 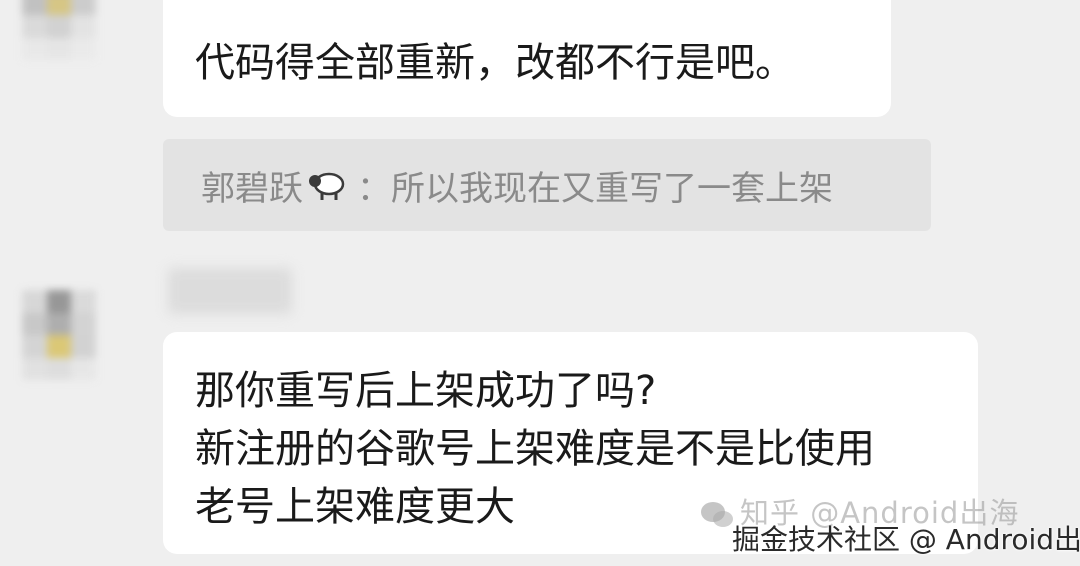 What do you see at coordinates (612, 188) in the screenshot?
I see `quote-text: 所以我现在又重写了一套上架` at bounding box center [612, 188].